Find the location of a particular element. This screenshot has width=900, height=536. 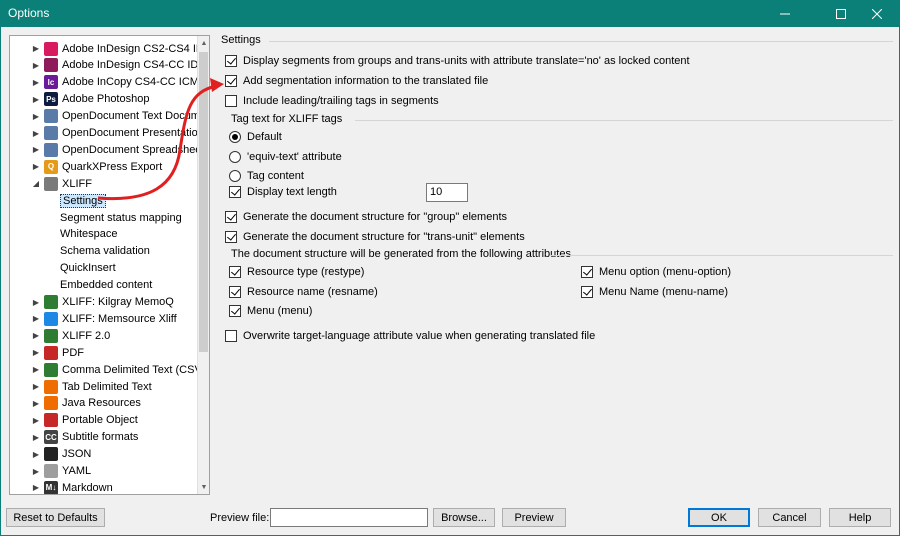

include-tags-box is located at coordinates (231, 101).